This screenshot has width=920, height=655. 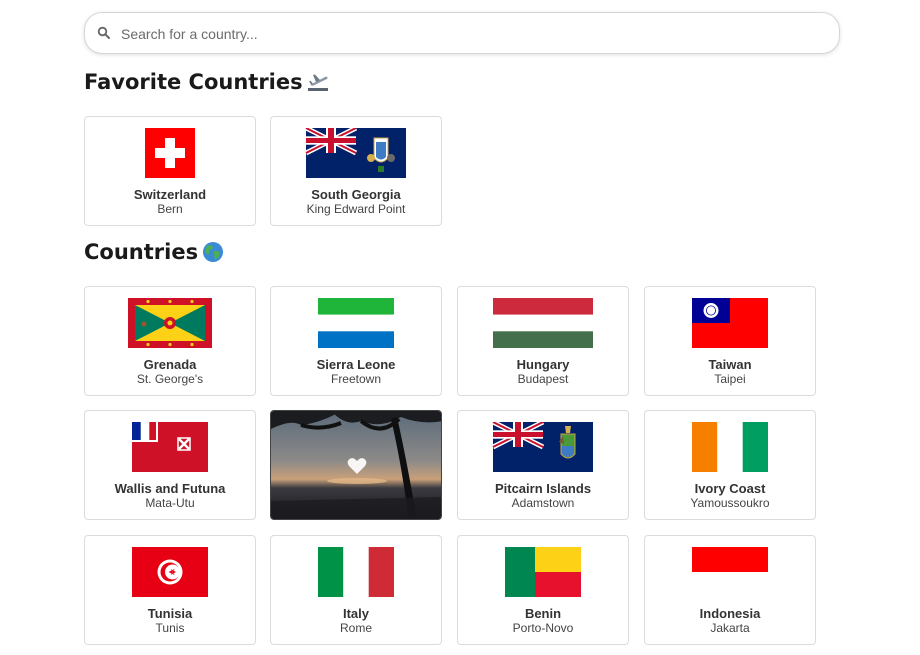 What do you see at coordinates (543, 323) in the screenshot?
I see `flag-hungary` at bounding box center [543, 323].